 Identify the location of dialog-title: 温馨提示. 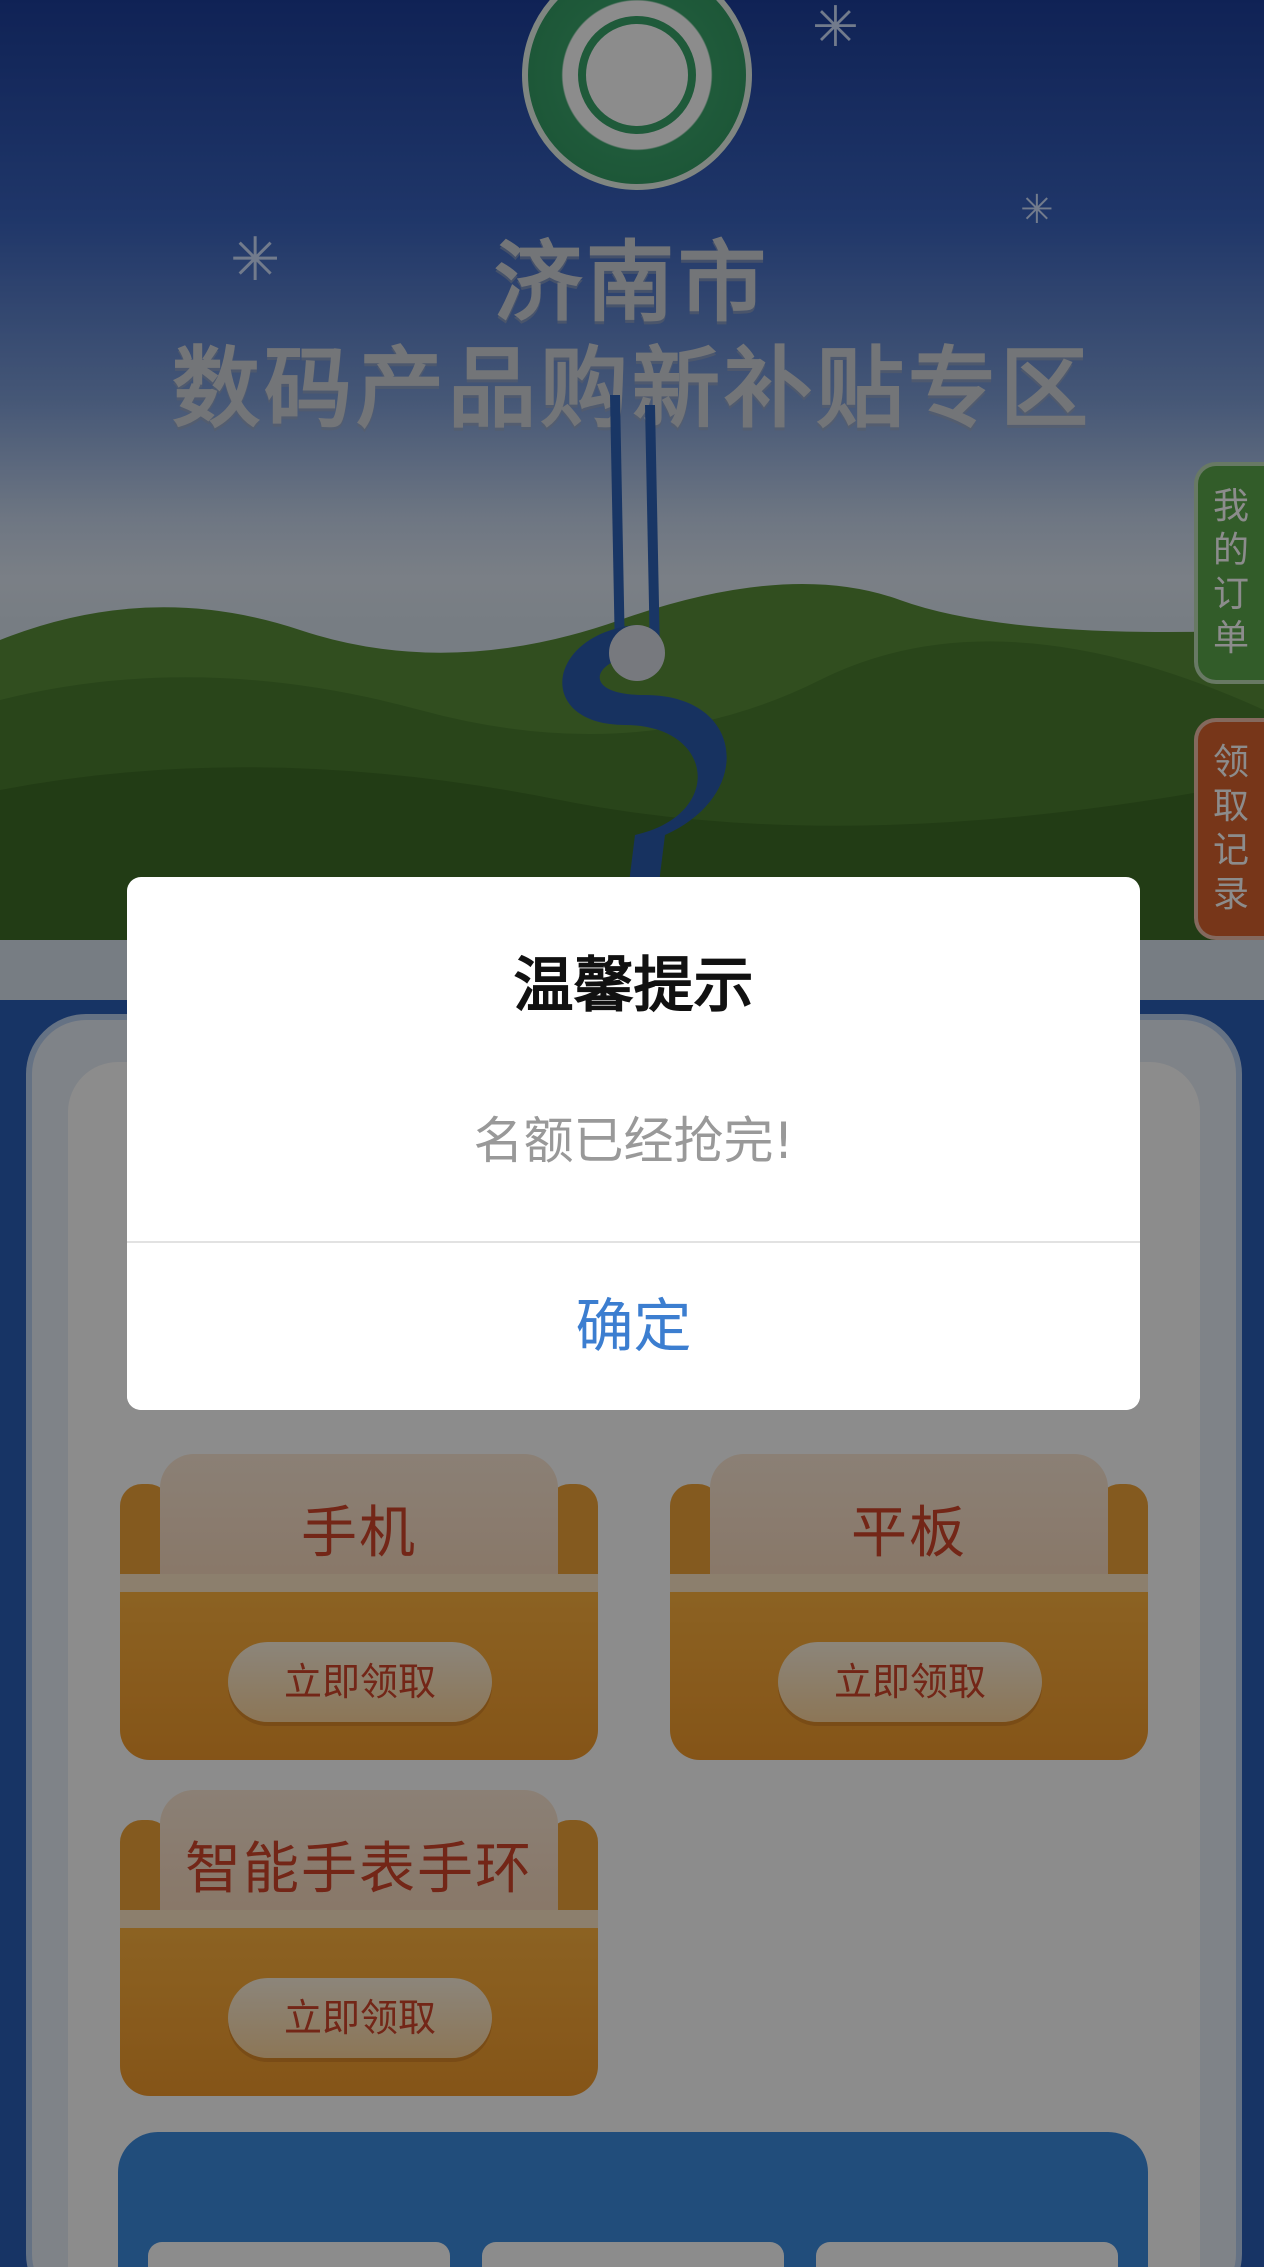
(633, 986).